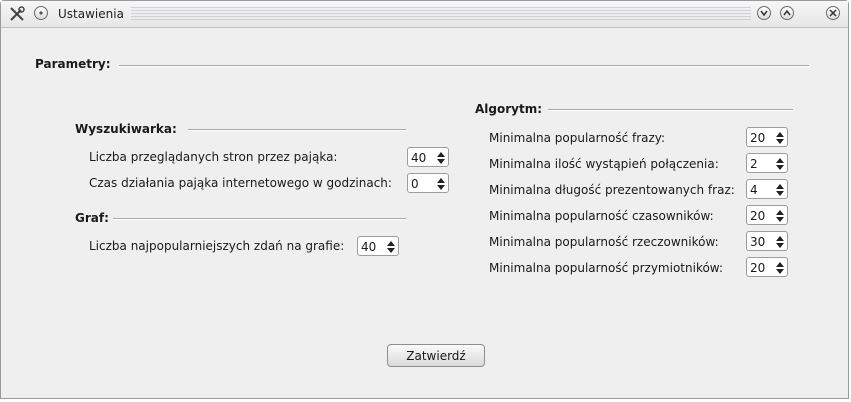 Image resolution: width=851 pixels, height=402 pixels. I want to click on algorithm-label: Minimalna ilość wystąpień połączenia:, so click(604, 164).